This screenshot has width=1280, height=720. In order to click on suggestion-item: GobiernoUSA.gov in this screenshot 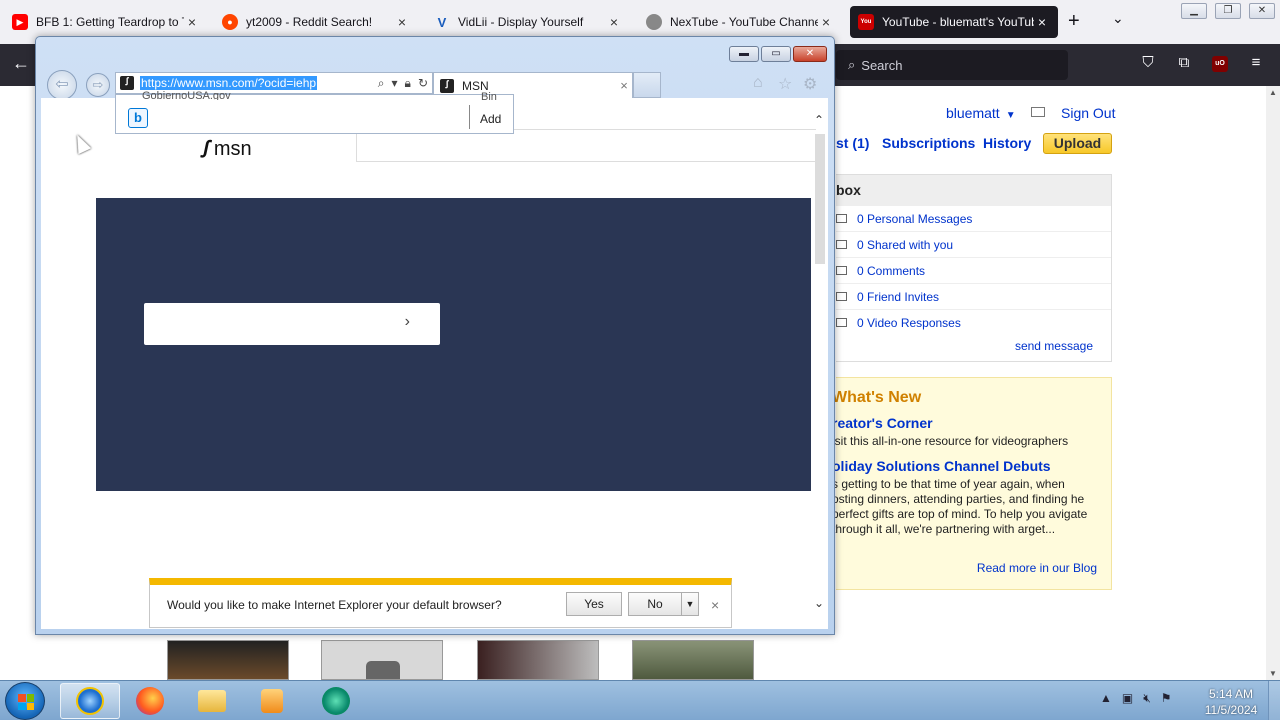, I will do `click(202, 95)`.